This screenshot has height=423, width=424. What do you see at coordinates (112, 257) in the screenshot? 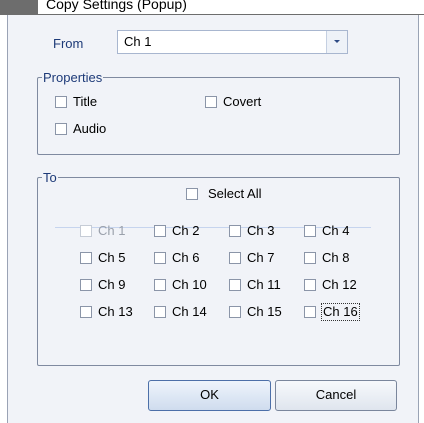
I see `channel-label: Ch 5` at bounding box center [112, 257].